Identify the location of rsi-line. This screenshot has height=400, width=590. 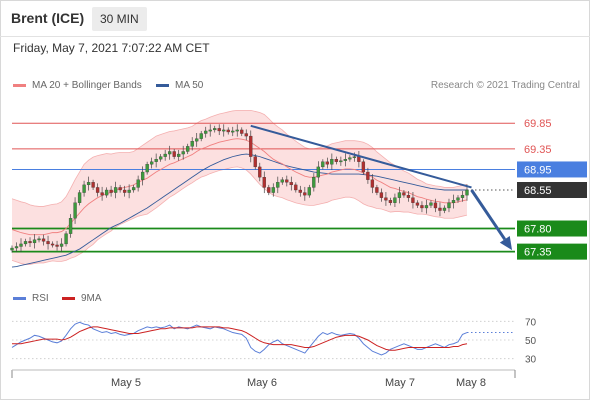
(239, 338).